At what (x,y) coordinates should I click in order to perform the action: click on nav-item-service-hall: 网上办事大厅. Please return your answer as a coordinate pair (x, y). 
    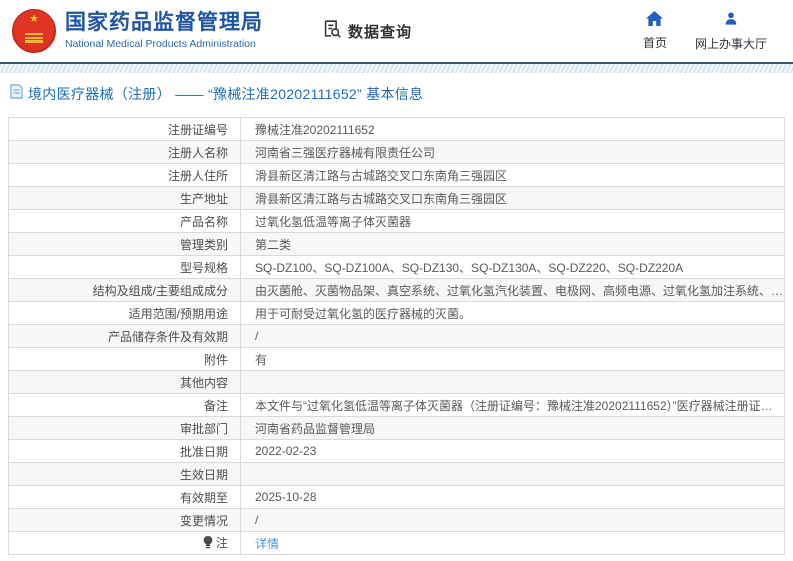
    Looking at the image, I should click on (731, 31).